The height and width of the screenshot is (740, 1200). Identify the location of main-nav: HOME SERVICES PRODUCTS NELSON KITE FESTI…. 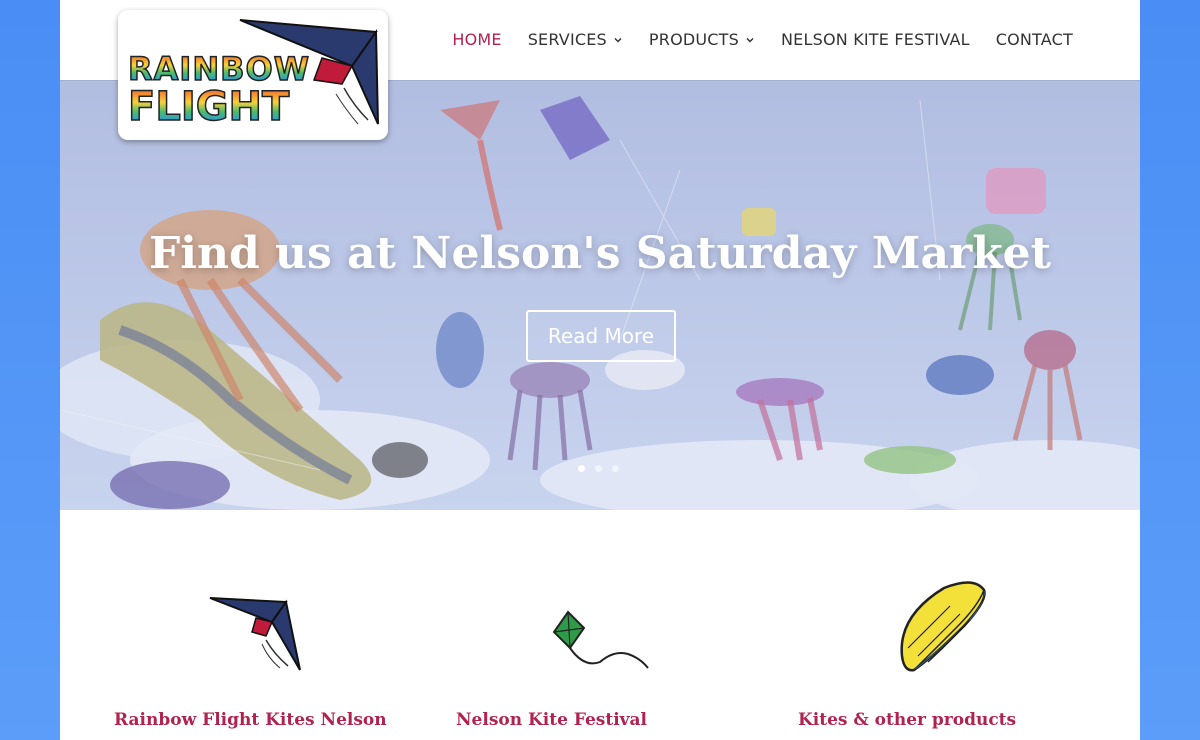
(762, 40).